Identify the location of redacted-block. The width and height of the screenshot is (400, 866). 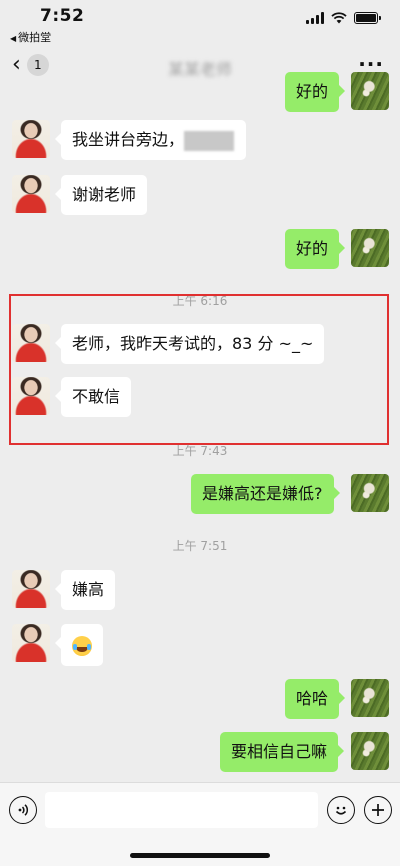
(209, 140).